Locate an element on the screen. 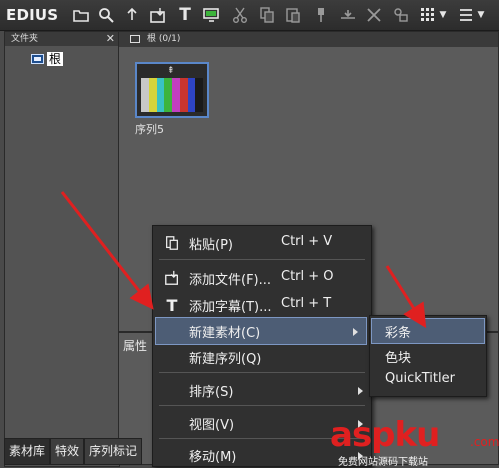 This screenshot has height=468, width=499. bin-panel-header: 根 (0/1) is located at coordinates (308, 39).